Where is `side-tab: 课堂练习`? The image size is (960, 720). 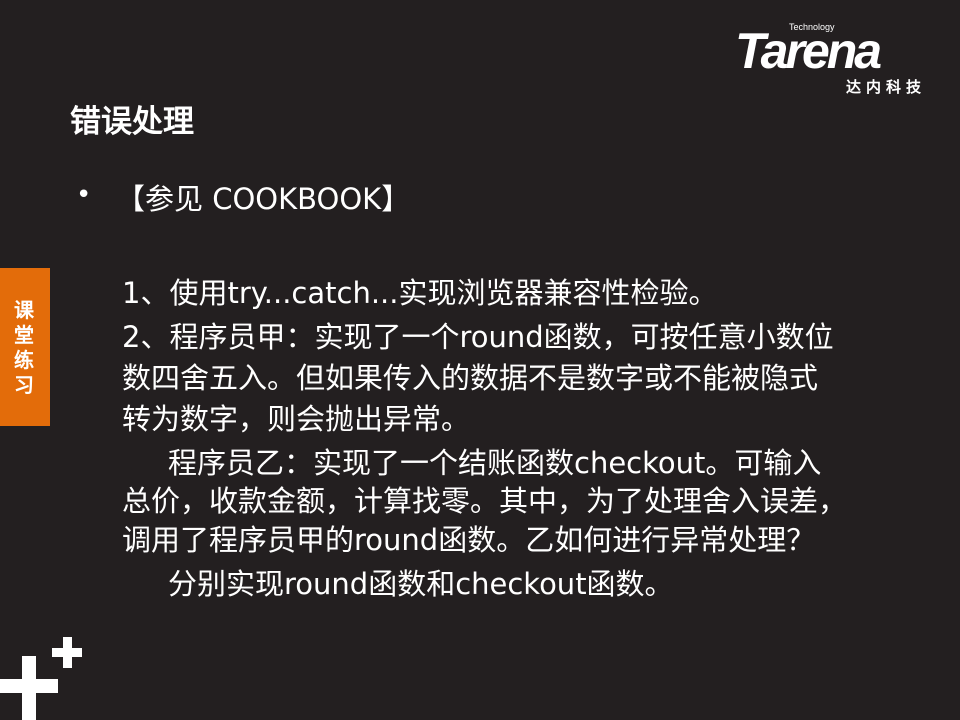 side-tab: 课堂练习 is located at coordinates (25, 347).